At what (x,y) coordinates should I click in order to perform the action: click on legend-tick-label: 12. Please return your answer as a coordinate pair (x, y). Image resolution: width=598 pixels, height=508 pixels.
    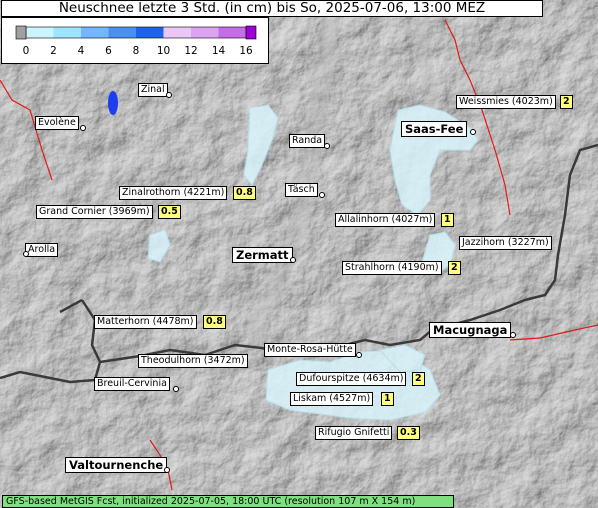
    Looking at the image, I should click on (191, 51).